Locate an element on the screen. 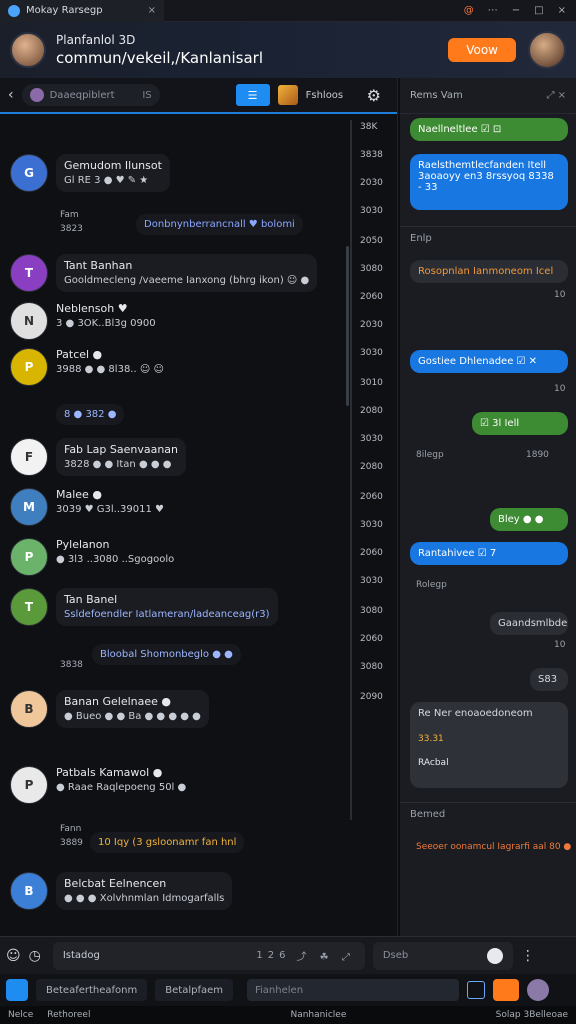  sender-name: Neblensoh ♥ is located at coordinates (92, 308).